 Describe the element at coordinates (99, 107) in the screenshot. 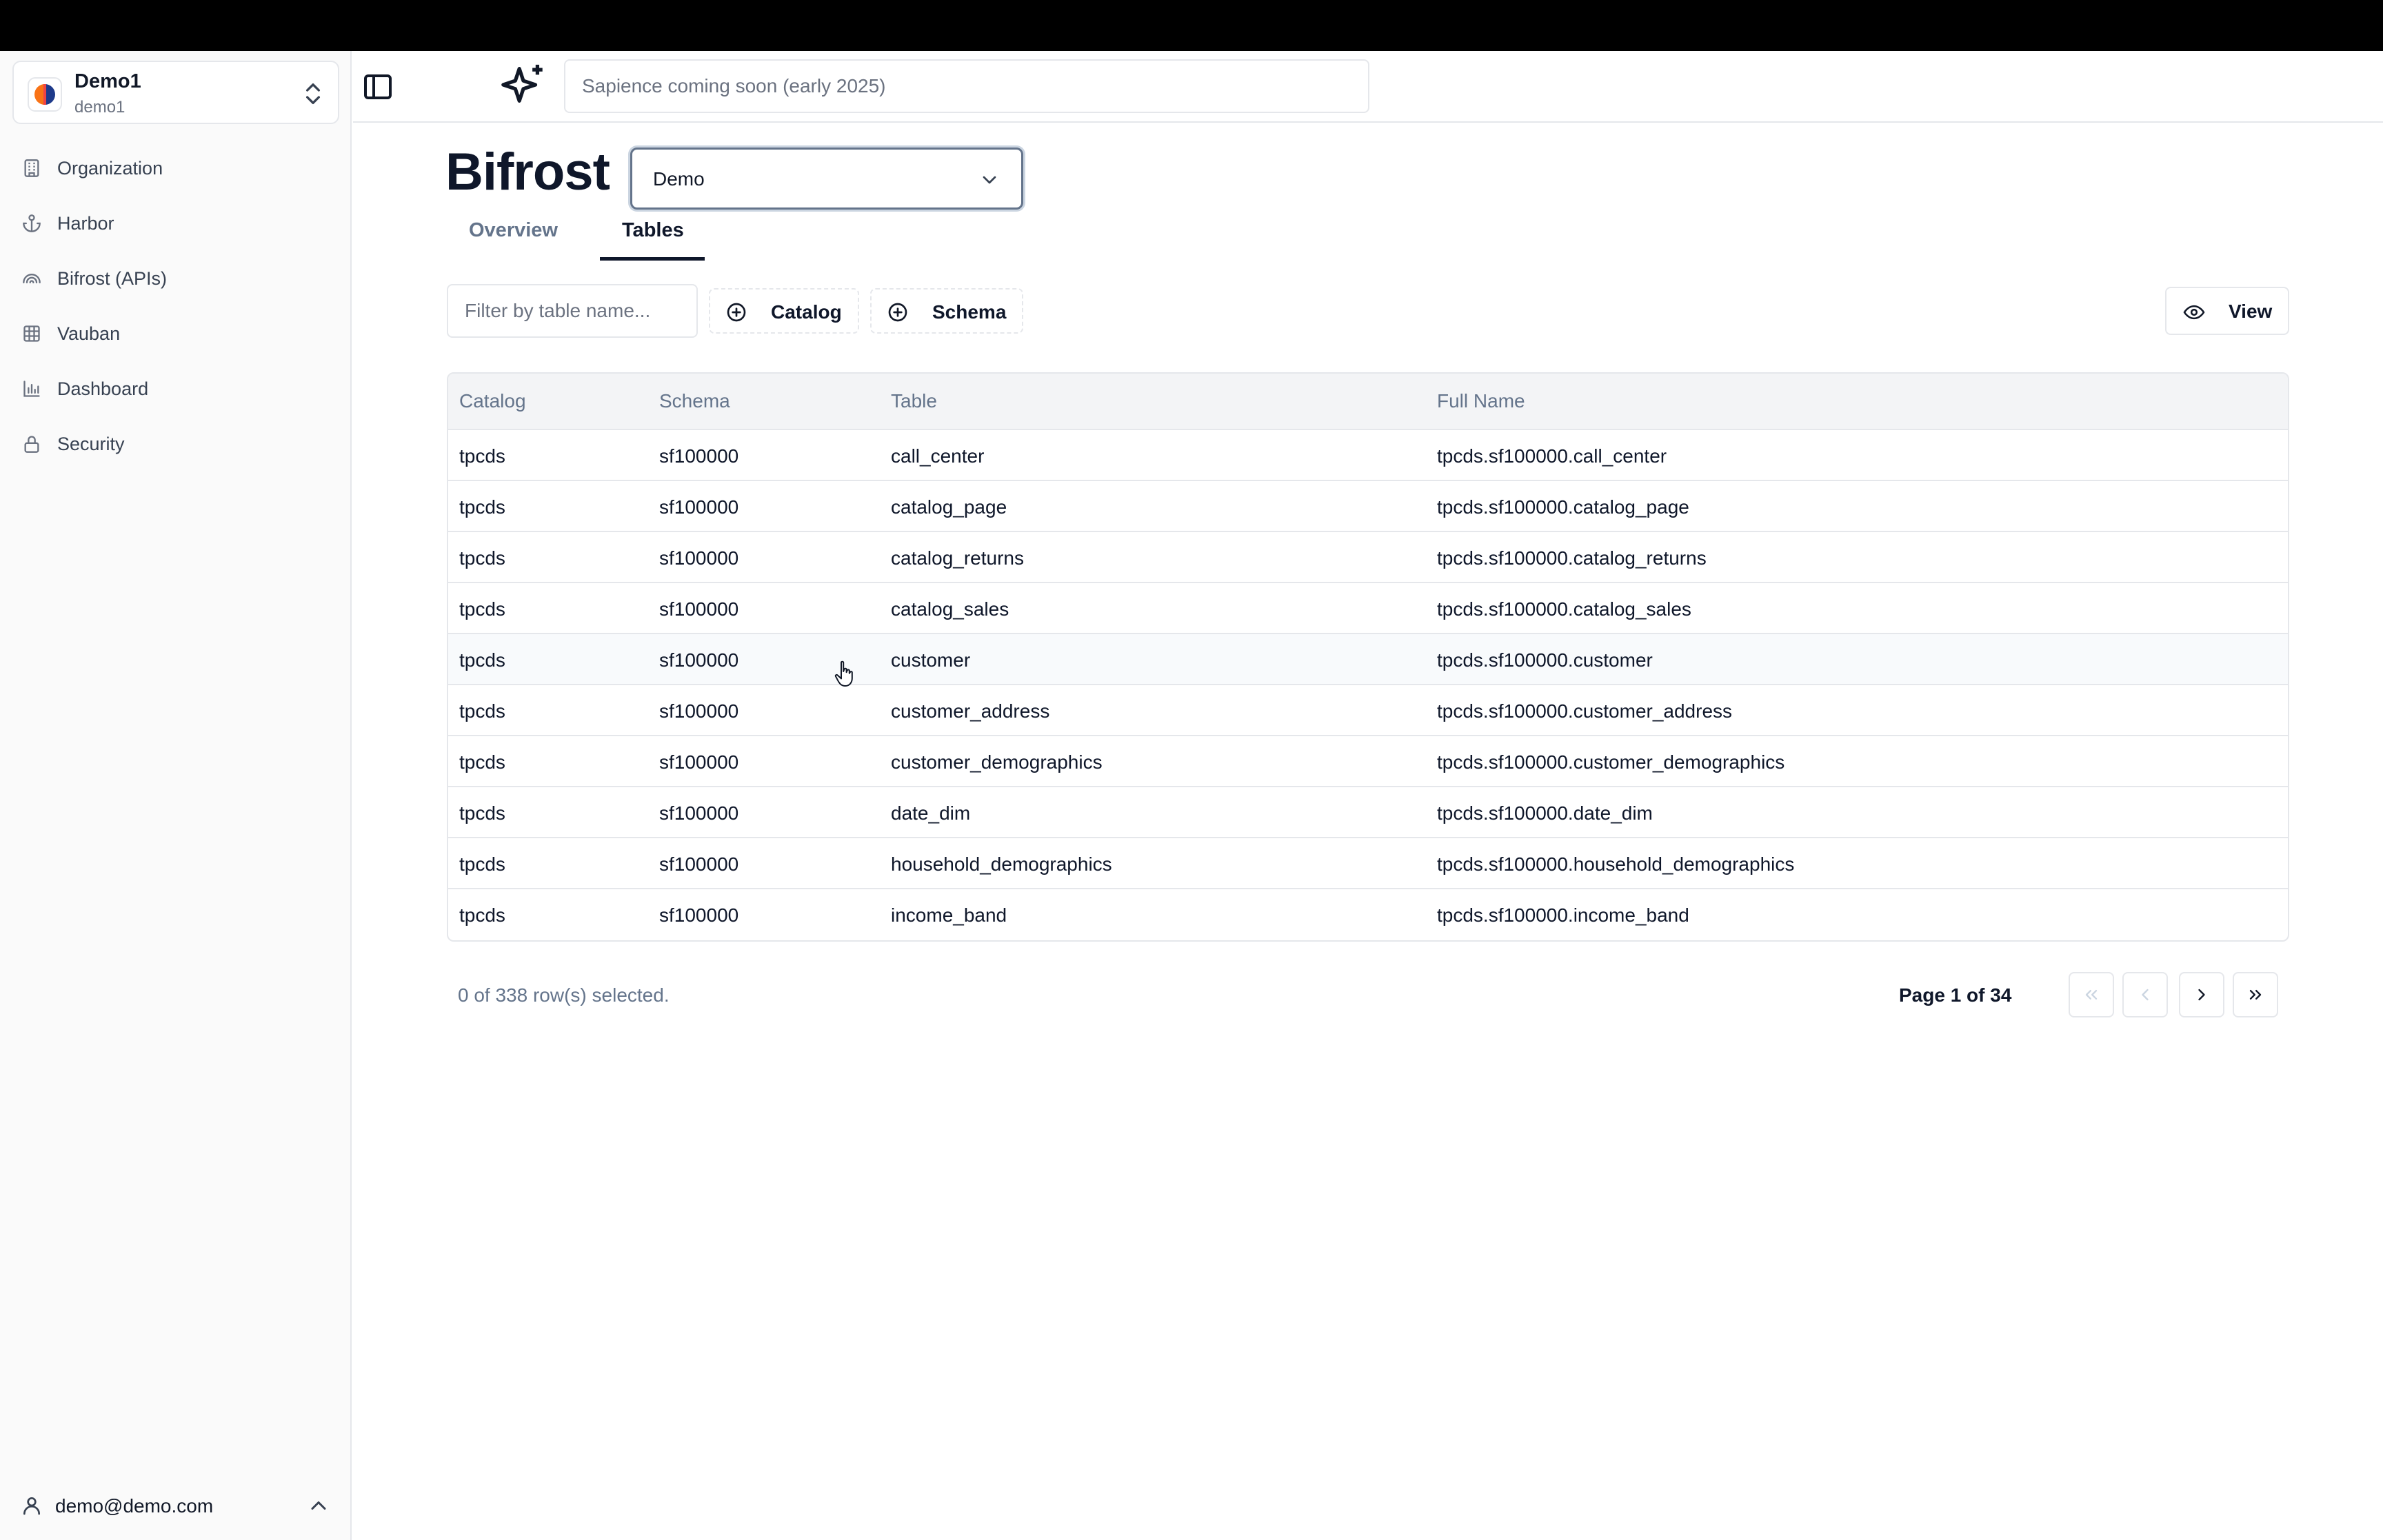

I see `org-slug: demo1` at that location.